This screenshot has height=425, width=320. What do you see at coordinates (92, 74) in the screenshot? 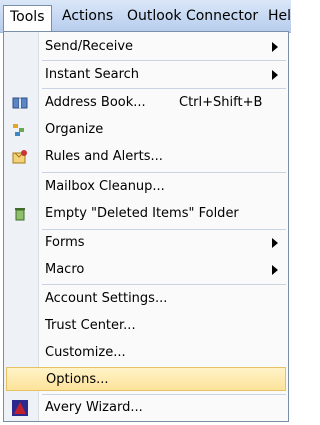
I see `menu-item-label: Instant Search` at bounding box center [92, 74].